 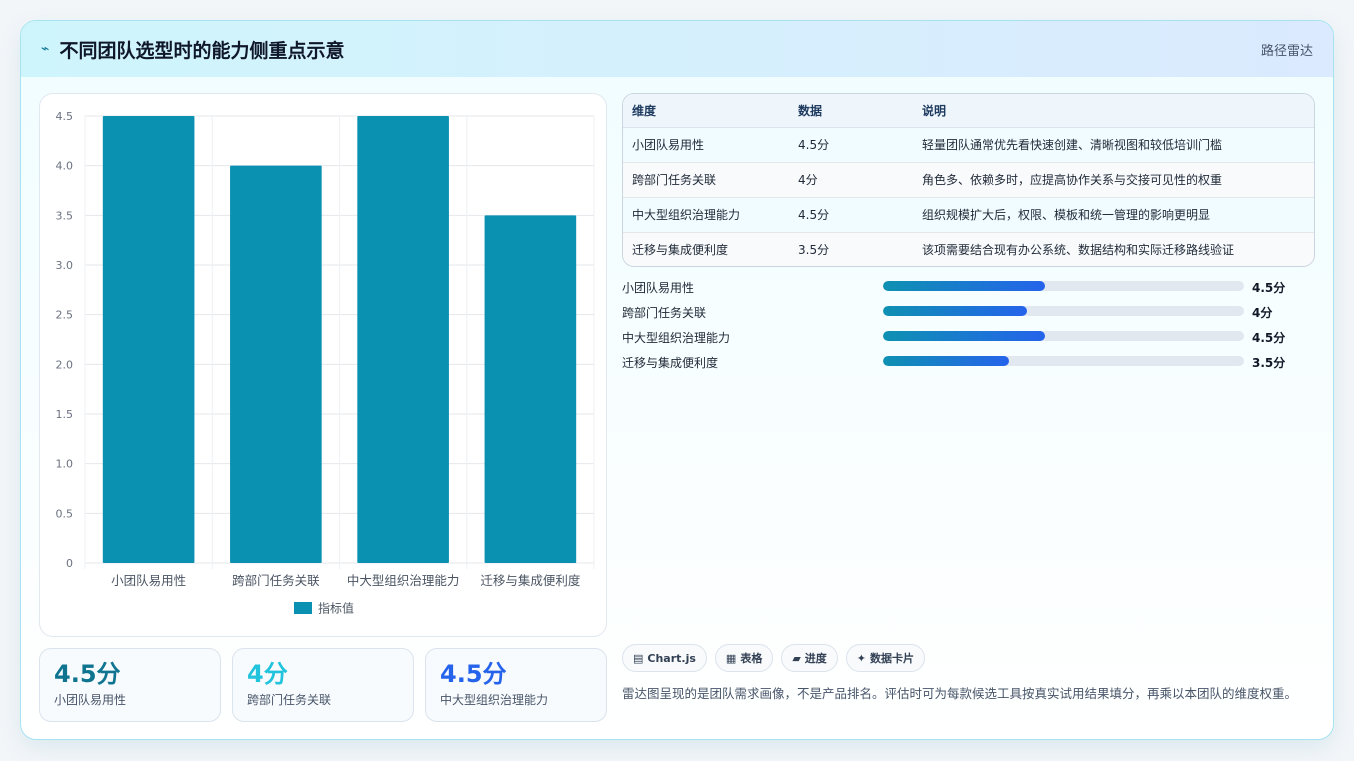 I want to click on progress-row: 小团队易用性 4.5分, so click(x=968, y=289).